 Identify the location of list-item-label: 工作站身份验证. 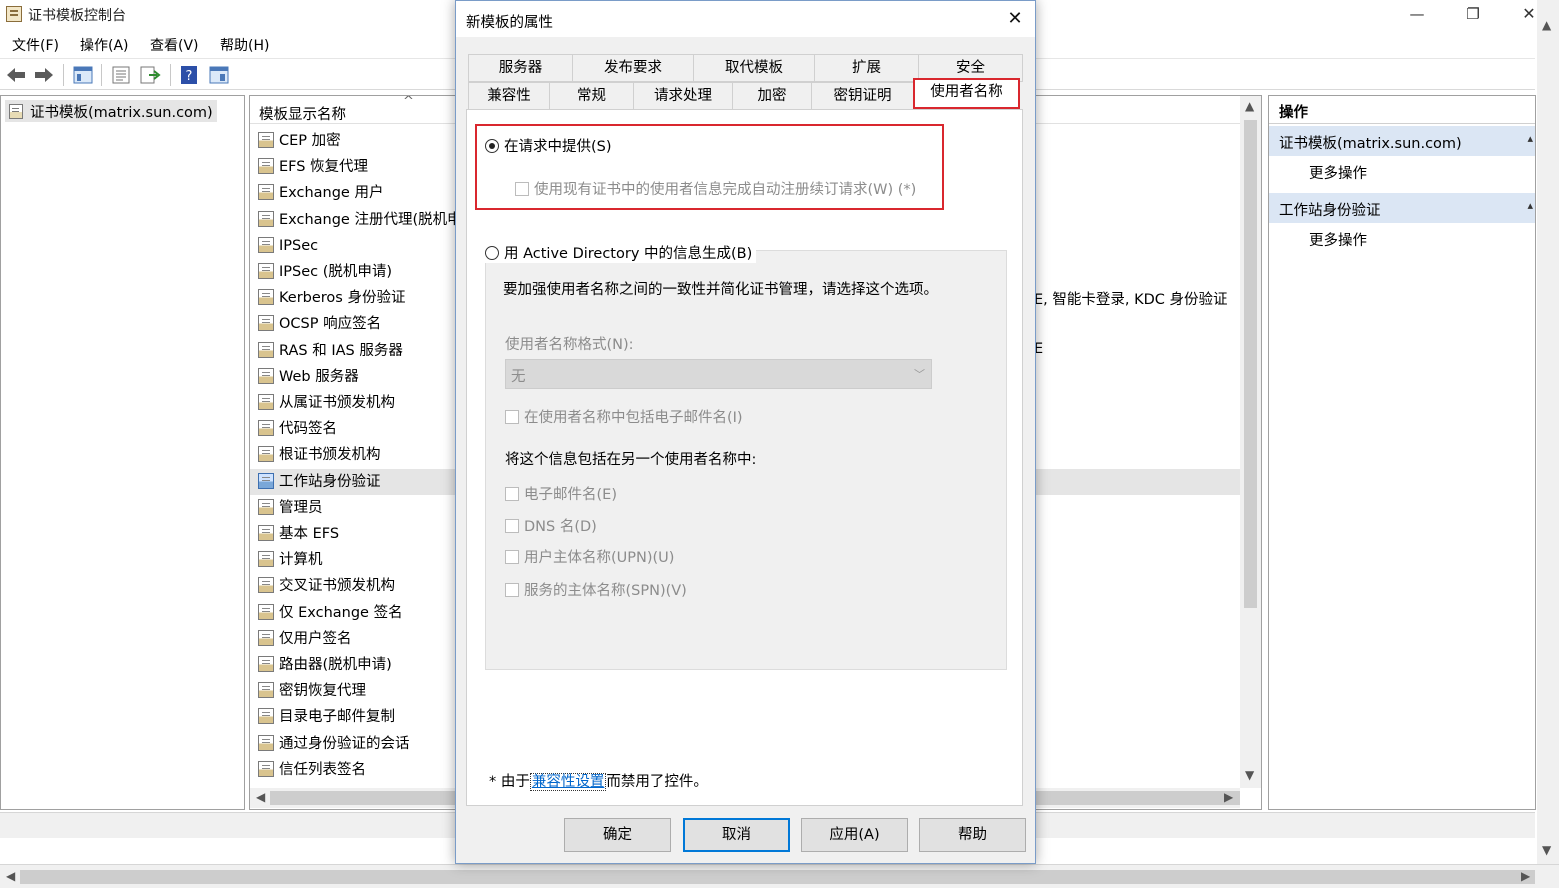
(330, 481).